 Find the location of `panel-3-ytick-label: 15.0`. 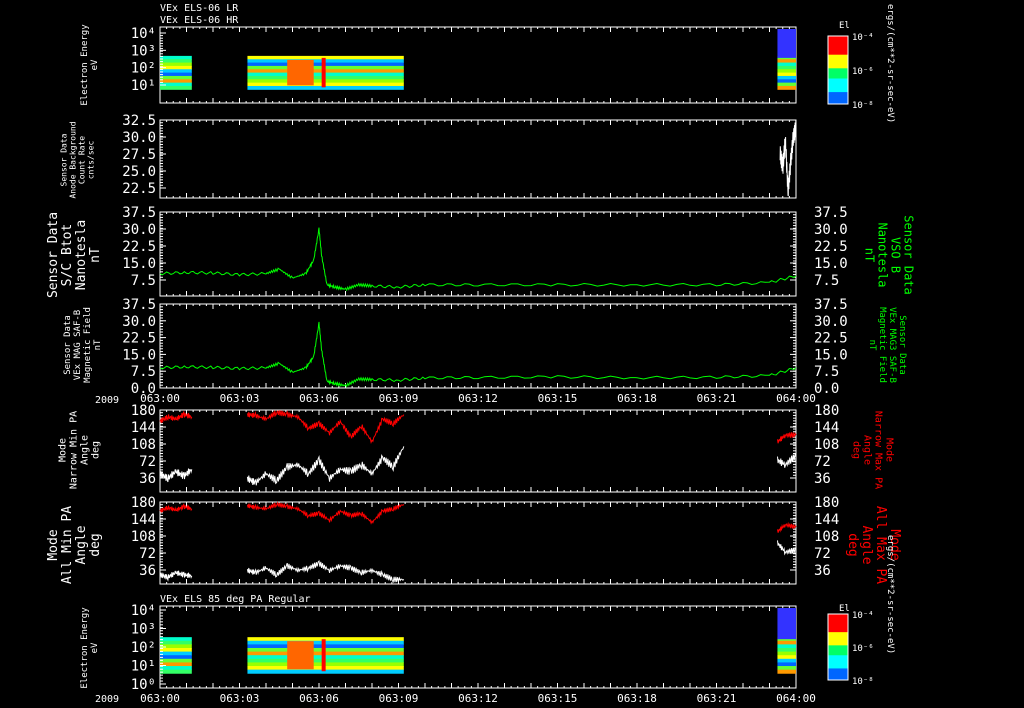

panel-3-ytick-label: 15.0 is located at coordinates (139, 355).